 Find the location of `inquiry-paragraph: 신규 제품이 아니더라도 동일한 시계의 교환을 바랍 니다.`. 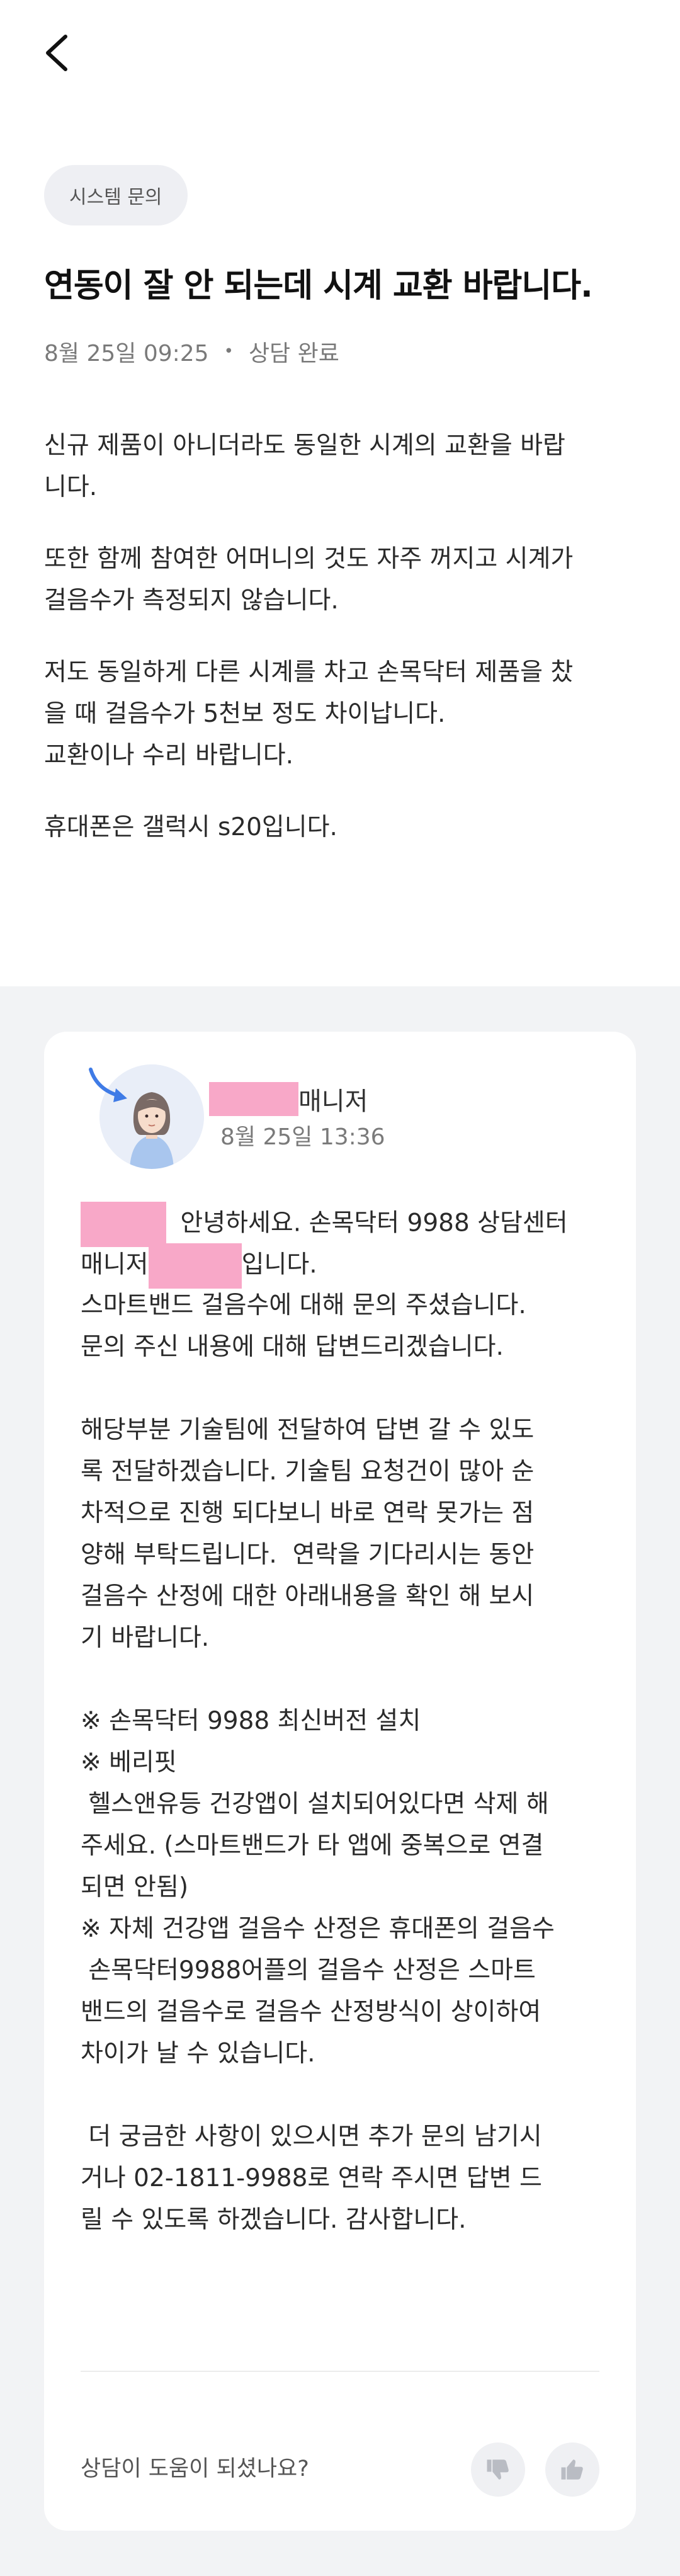

inquiry-paragraph: 신규 제품이 아니더라도 동일한 시계의 교환을 바랍 니다. is located at coordinates (304, 466).